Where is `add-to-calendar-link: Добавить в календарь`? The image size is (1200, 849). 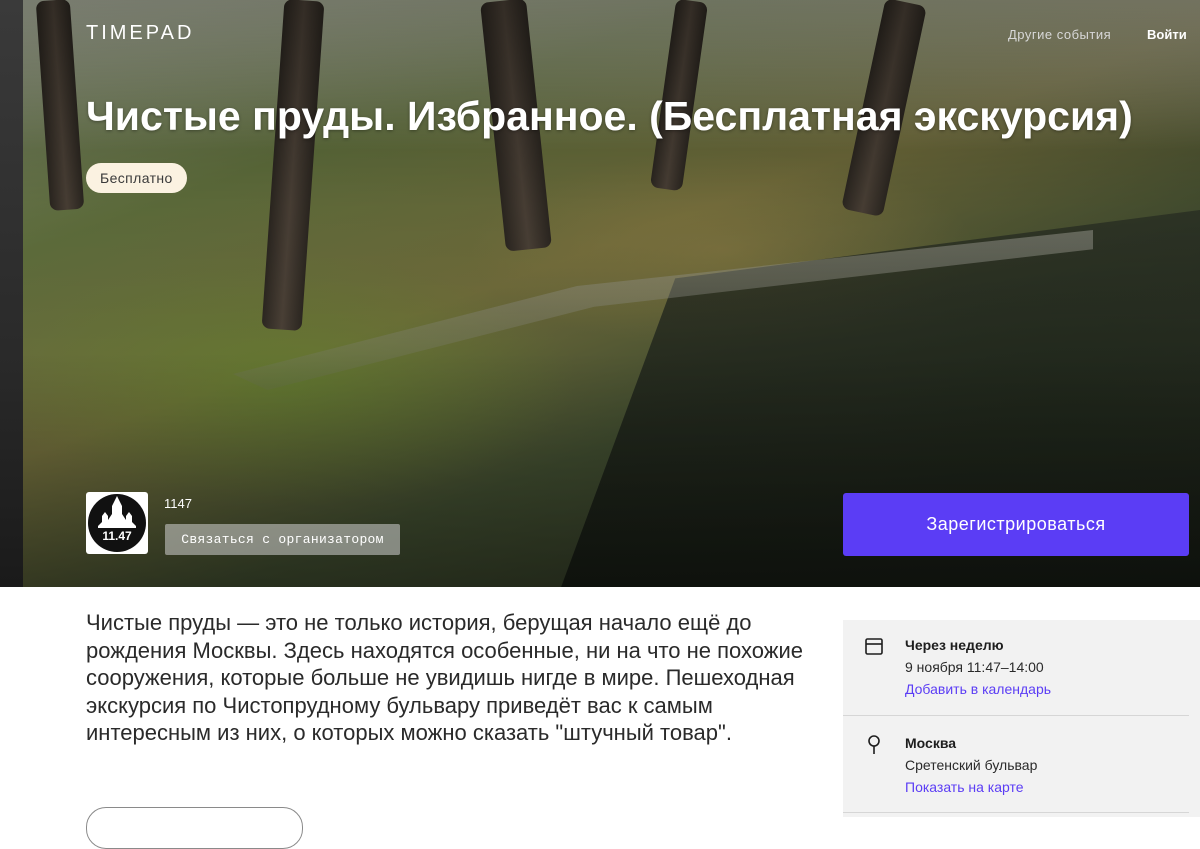 add-to-calendar-link: Добавить в календарь is located at coordinates (978, 689).